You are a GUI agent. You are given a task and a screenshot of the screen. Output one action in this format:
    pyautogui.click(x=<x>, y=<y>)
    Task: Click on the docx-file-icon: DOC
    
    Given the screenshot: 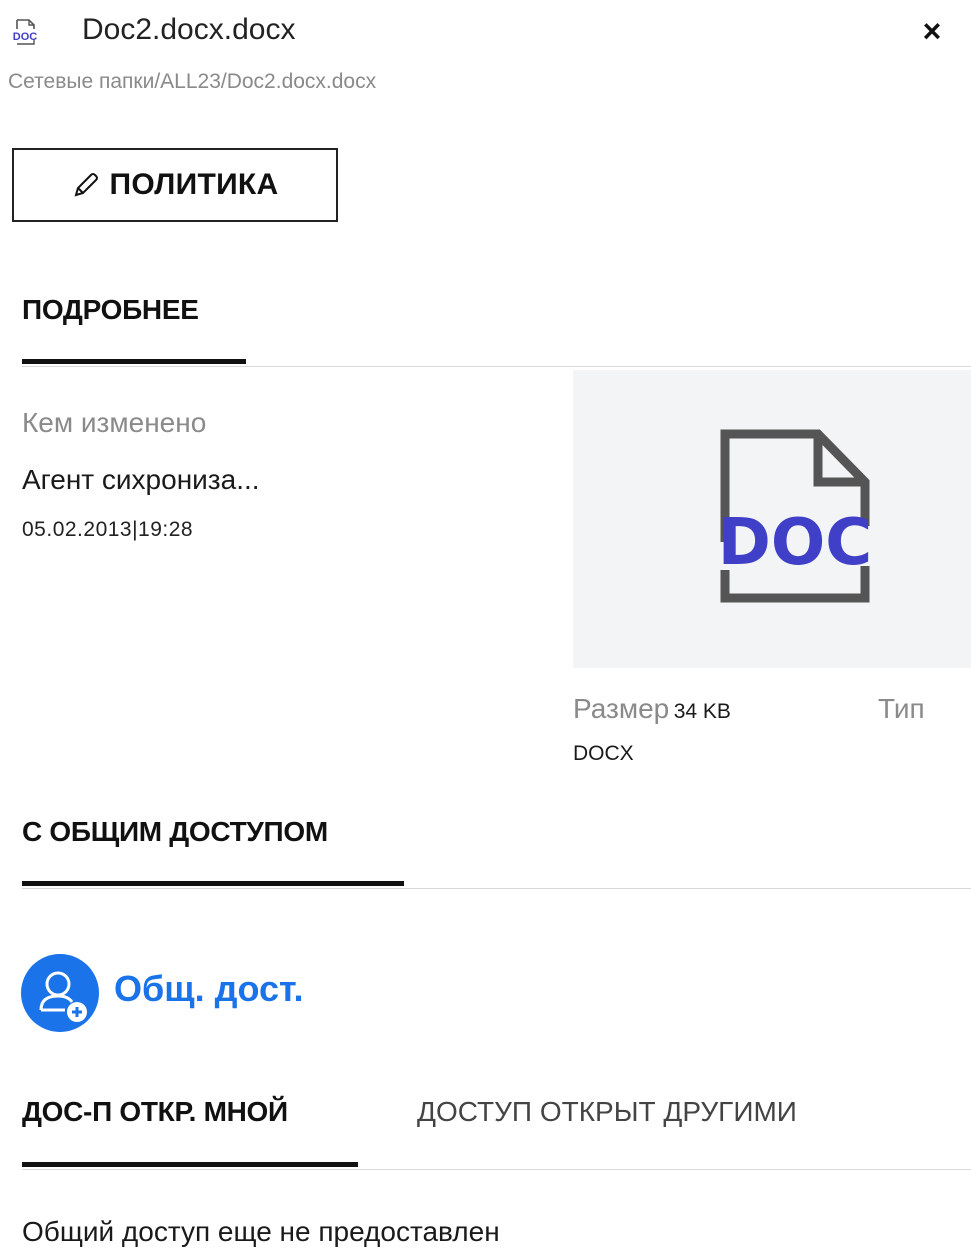 What is the action you would take?
    pyautogui.click(x=25, y=32)
    